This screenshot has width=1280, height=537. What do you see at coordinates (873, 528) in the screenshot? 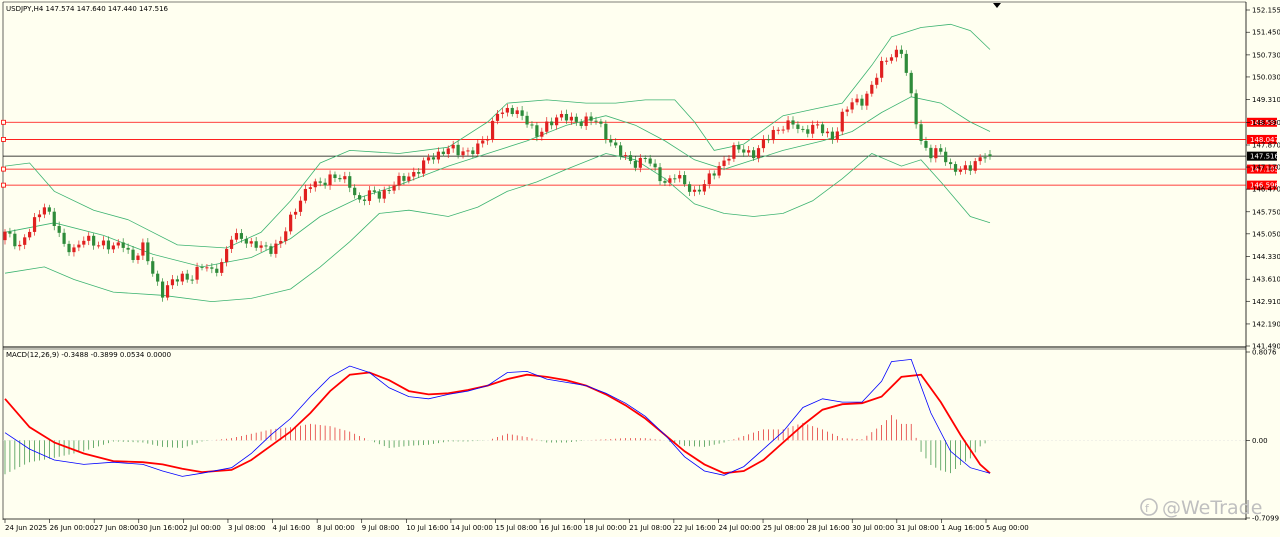
I see `time-tick-label: 30 Jul 00:00` at bounding box center [873, 528].